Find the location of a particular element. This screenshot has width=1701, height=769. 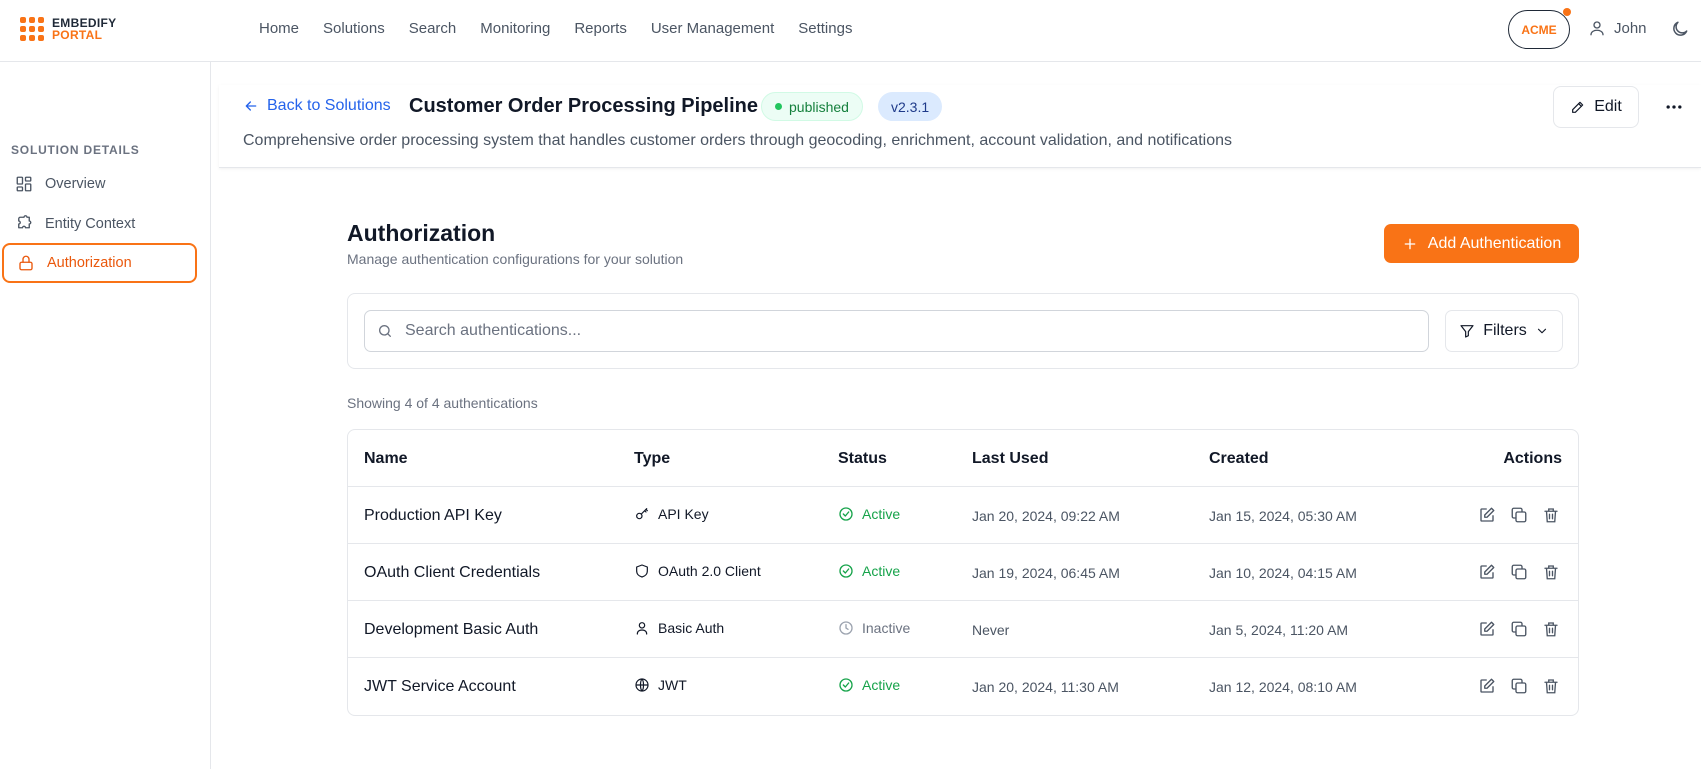

last-used: Never is located at coordinates (991, 630).